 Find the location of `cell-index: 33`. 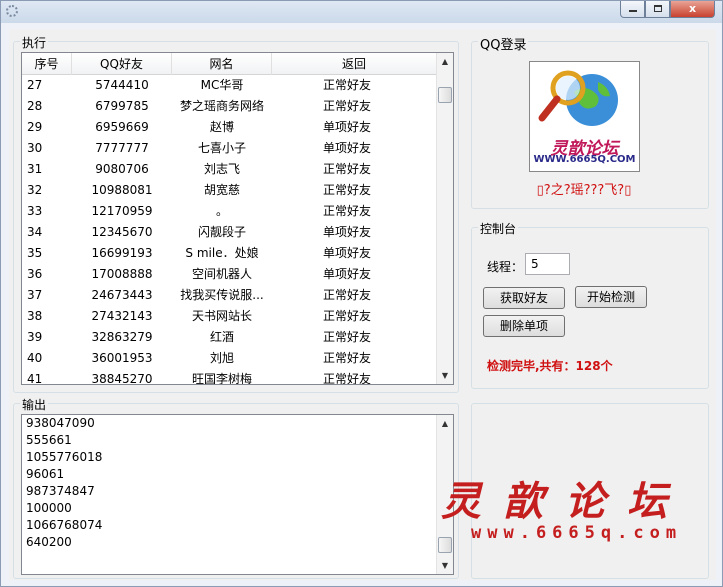

cell-index: 33 is located at coordinates (35, 211).